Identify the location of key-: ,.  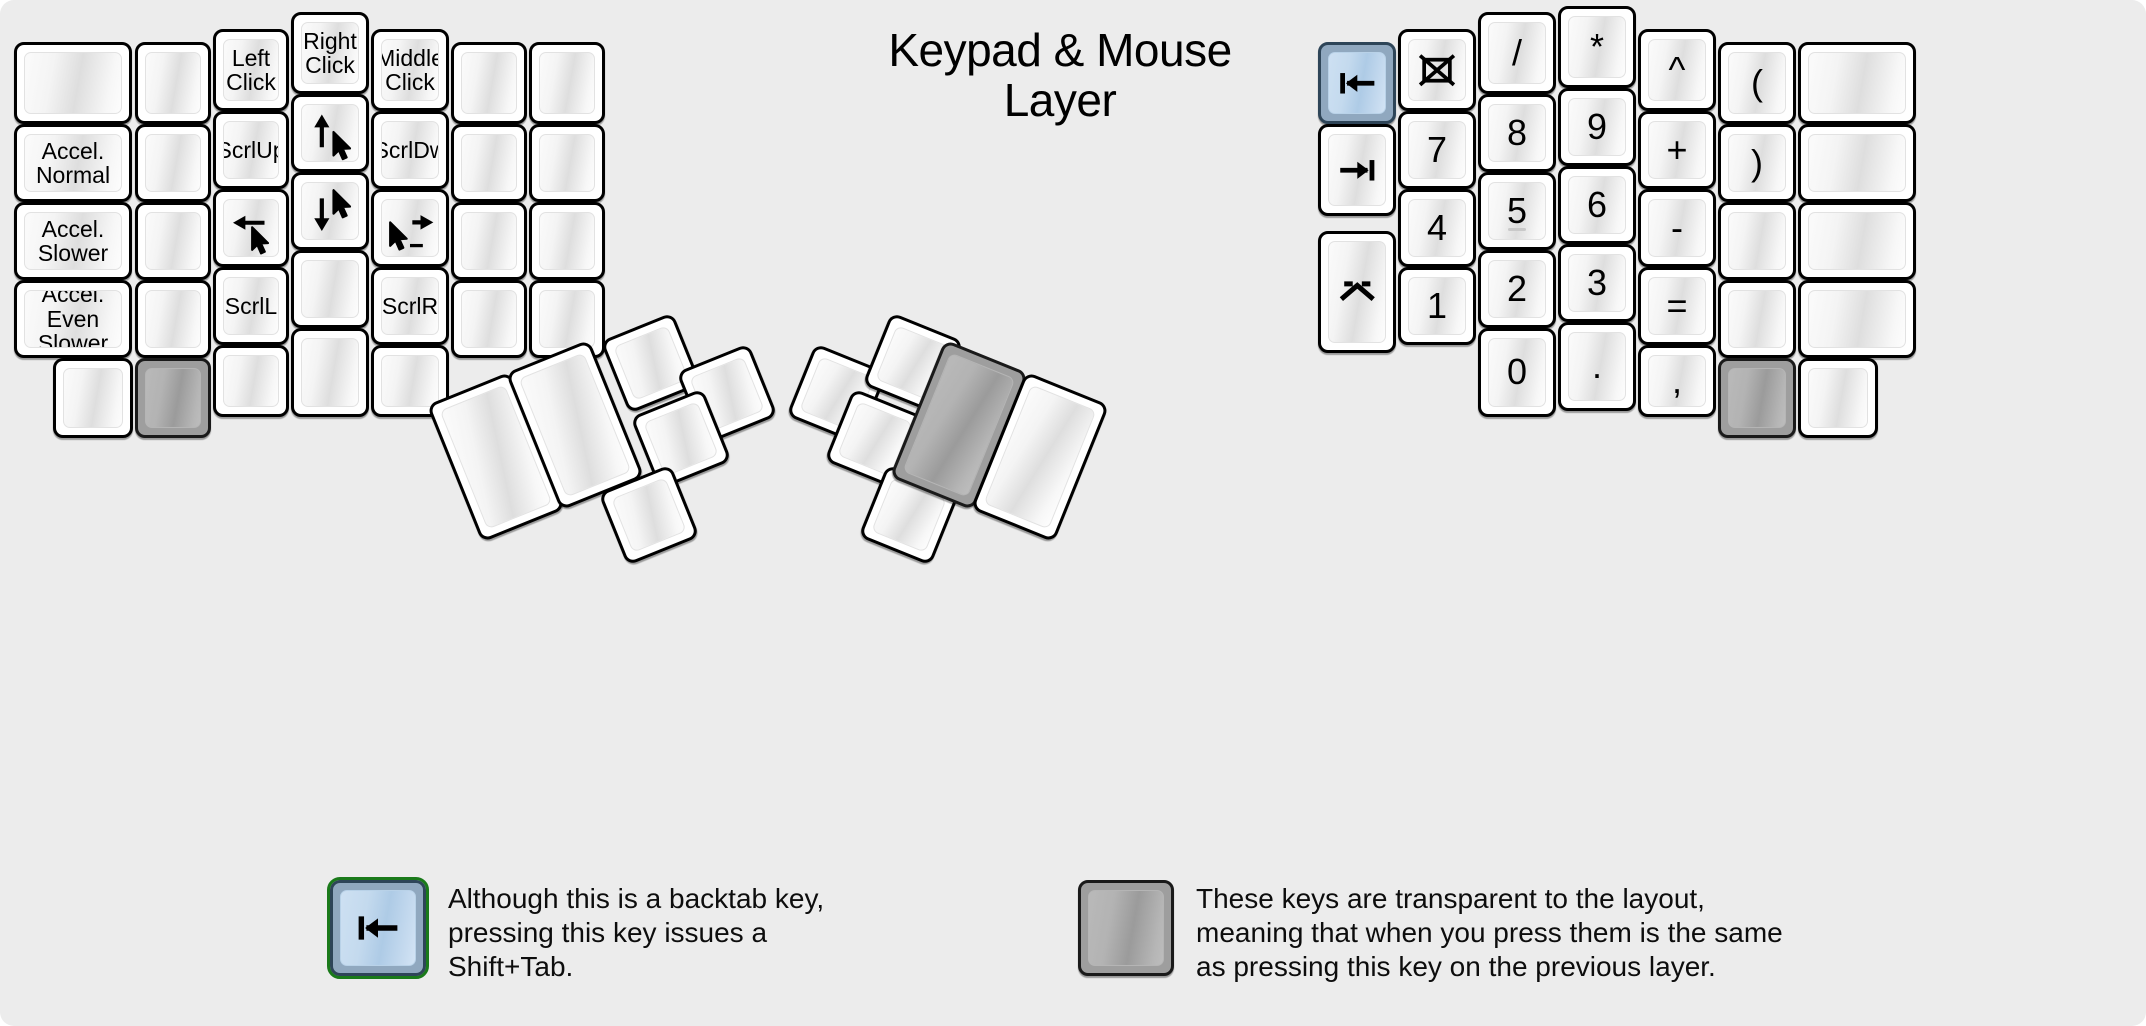
(1677, 381).